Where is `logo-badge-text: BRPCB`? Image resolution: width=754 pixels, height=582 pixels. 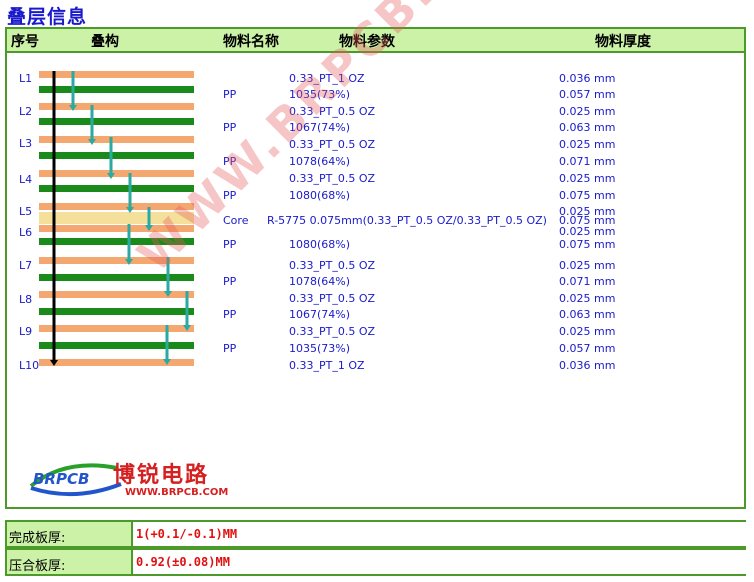
logo-badge-text: BRPCB is located at coordinates (61, 479).